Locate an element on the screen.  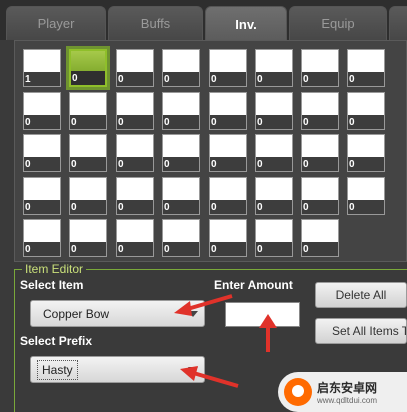
inventory-slot-selected: 0 is located at coordinates (88, 68).